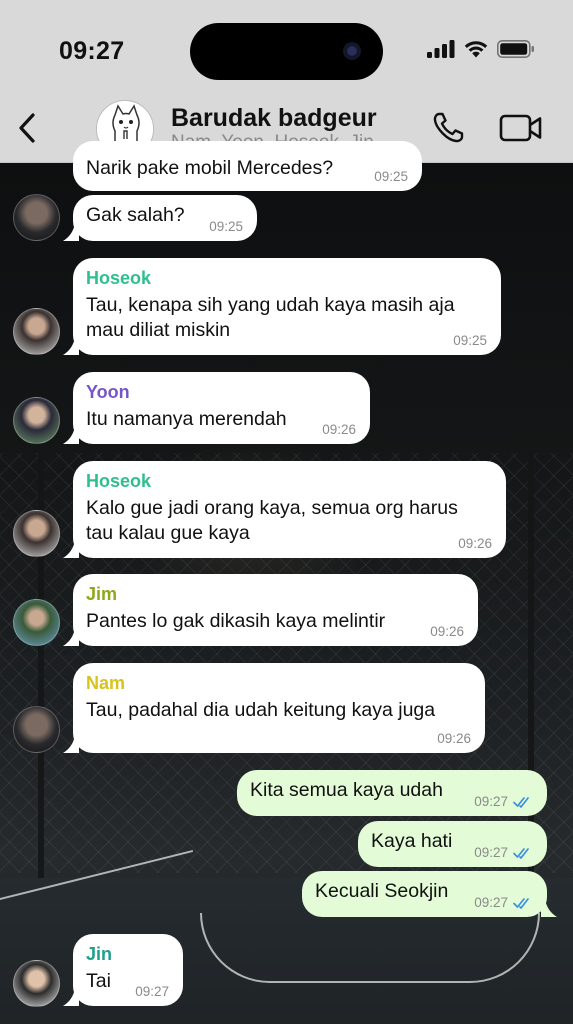 The width and height of the screenshot is (573, 1024). What do you see at coordinates (160, 218) in the screenshot?
I see `message-bubble: Gak salah? 09:25` at bounding box center [160, 218].